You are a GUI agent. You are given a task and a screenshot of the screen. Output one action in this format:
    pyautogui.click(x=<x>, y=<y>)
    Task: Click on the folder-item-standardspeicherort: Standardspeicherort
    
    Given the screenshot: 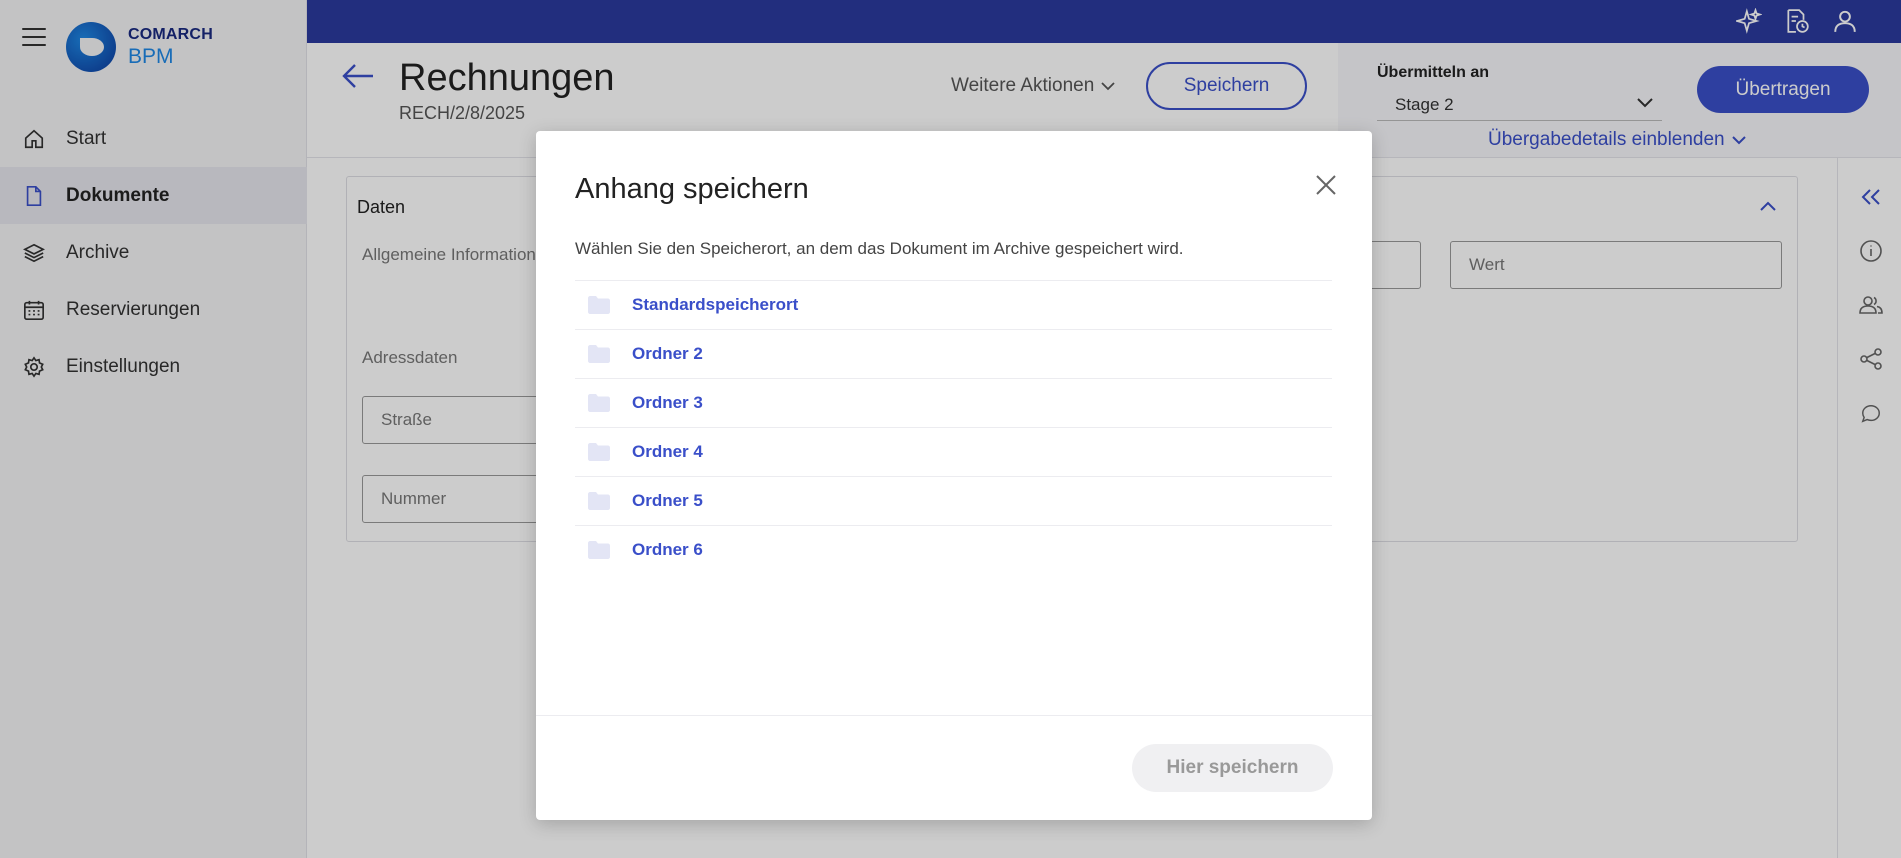 What is the action you would take?
    pyautogui.click(x=953, y=304)
    